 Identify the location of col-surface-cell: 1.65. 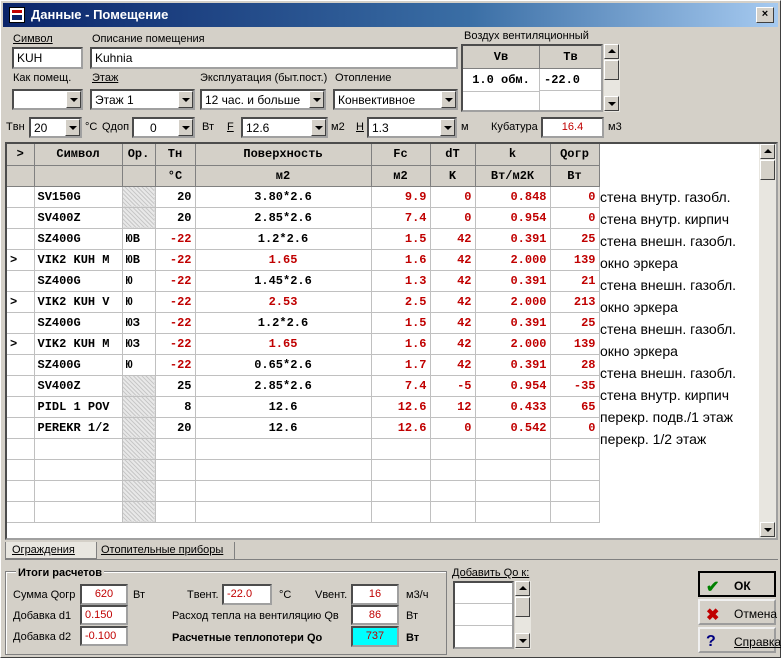
(283, 344).